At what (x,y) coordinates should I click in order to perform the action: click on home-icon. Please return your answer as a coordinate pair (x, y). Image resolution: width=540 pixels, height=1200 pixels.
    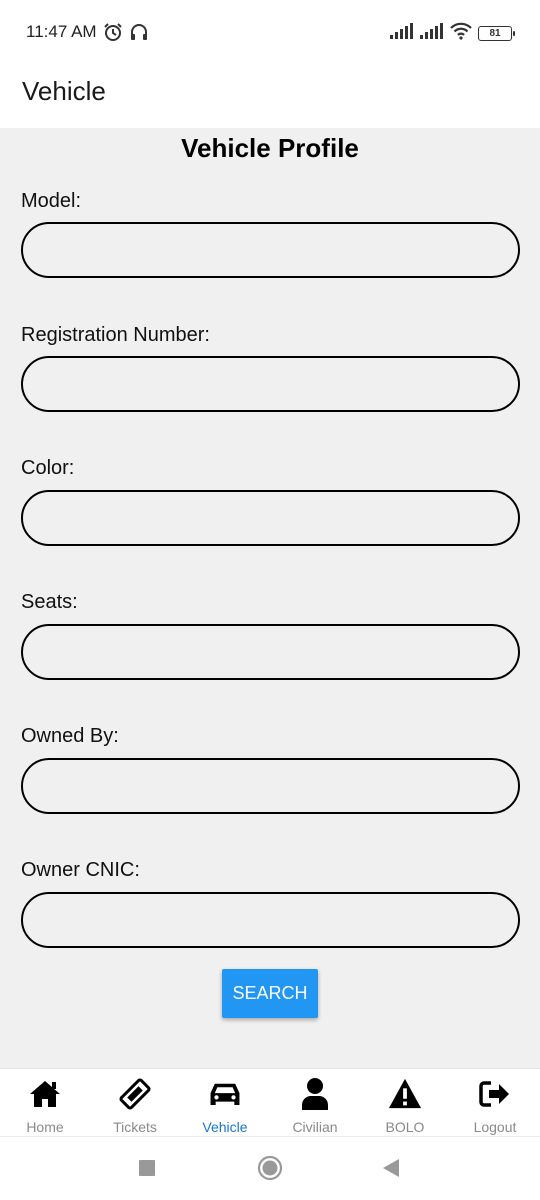
    Looking at the image, I should click on (45, 1094).